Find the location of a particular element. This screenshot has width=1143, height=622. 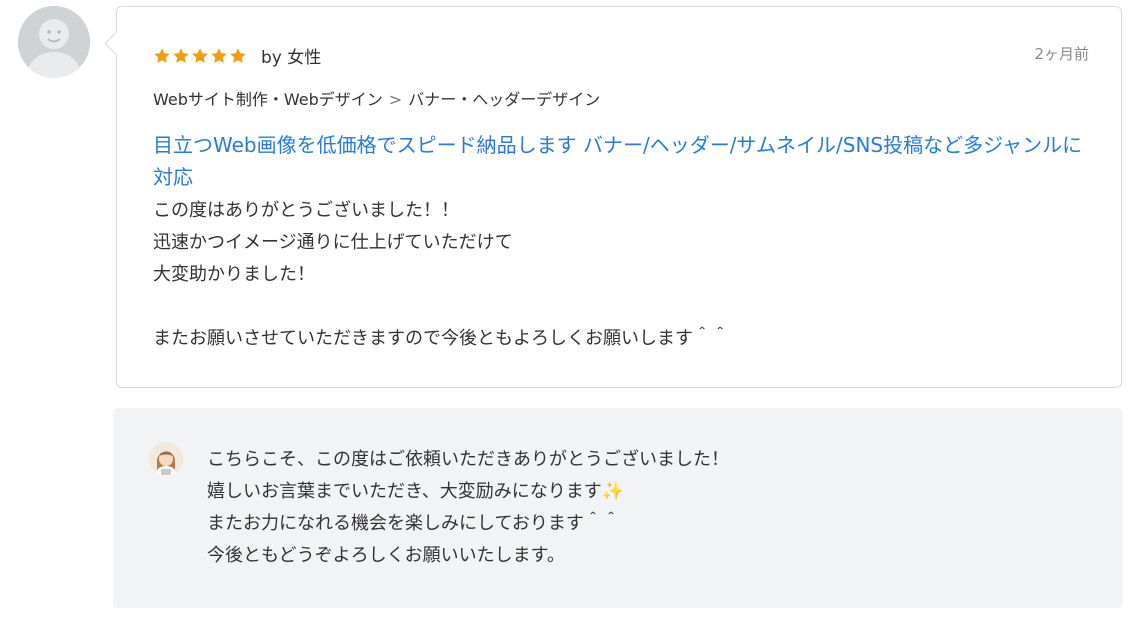

review-line: この度はありがとうございました！！ is located at coordinates (306, 210).